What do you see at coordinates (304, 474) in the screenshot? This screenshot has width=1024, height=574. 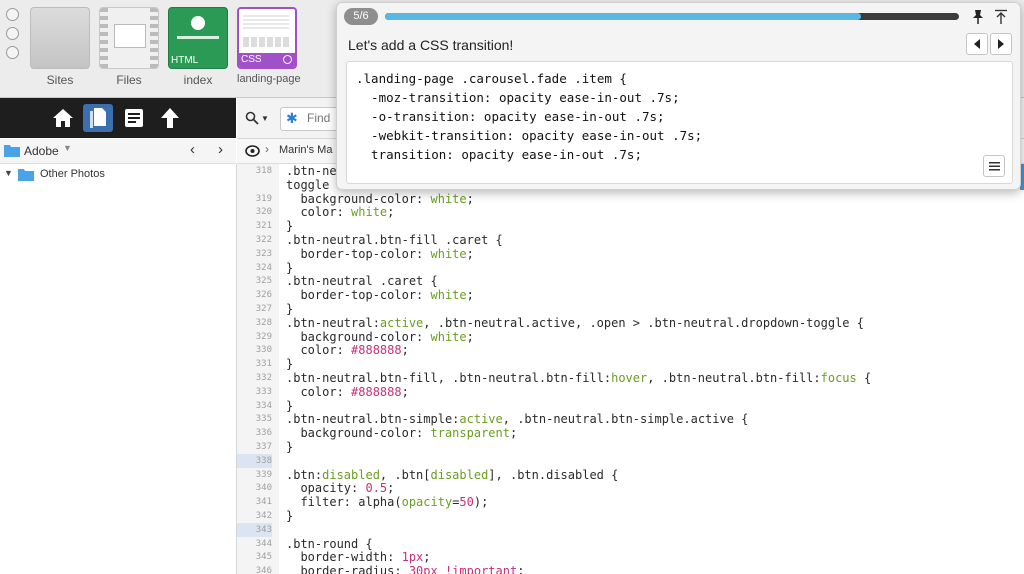 I see `code-token: .btn:` at bounding box center [304, 474].